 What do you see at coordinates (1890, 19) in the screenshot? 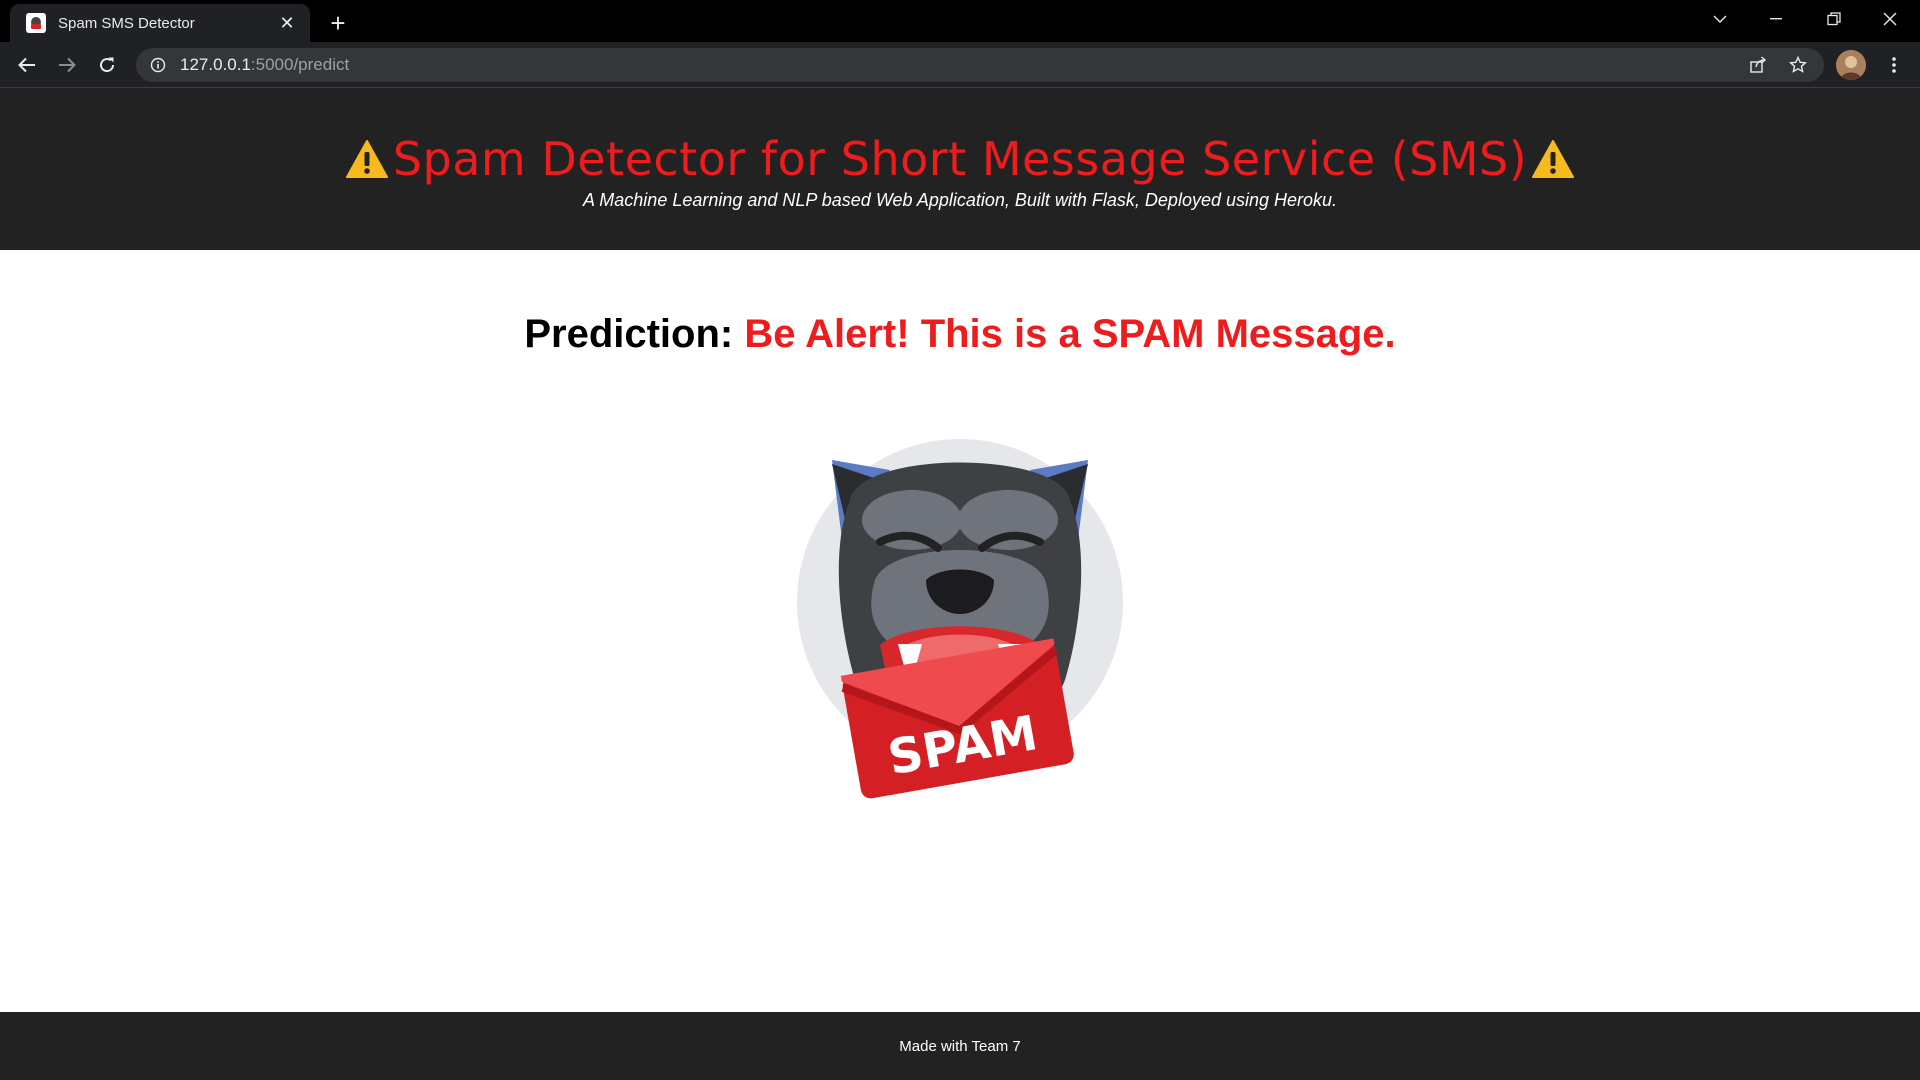
I see `close-window-icon` at bounding box center [1890, 19].